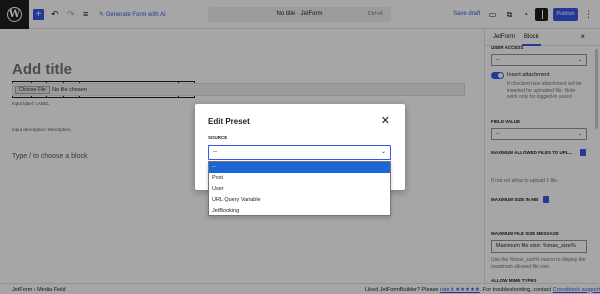 The height and width of the screenshot is (294, 600). What do you see at coordinates (299, 152) in the screenshot?
I see `source-select: -- ⌄` at bounding box center [299, 152].